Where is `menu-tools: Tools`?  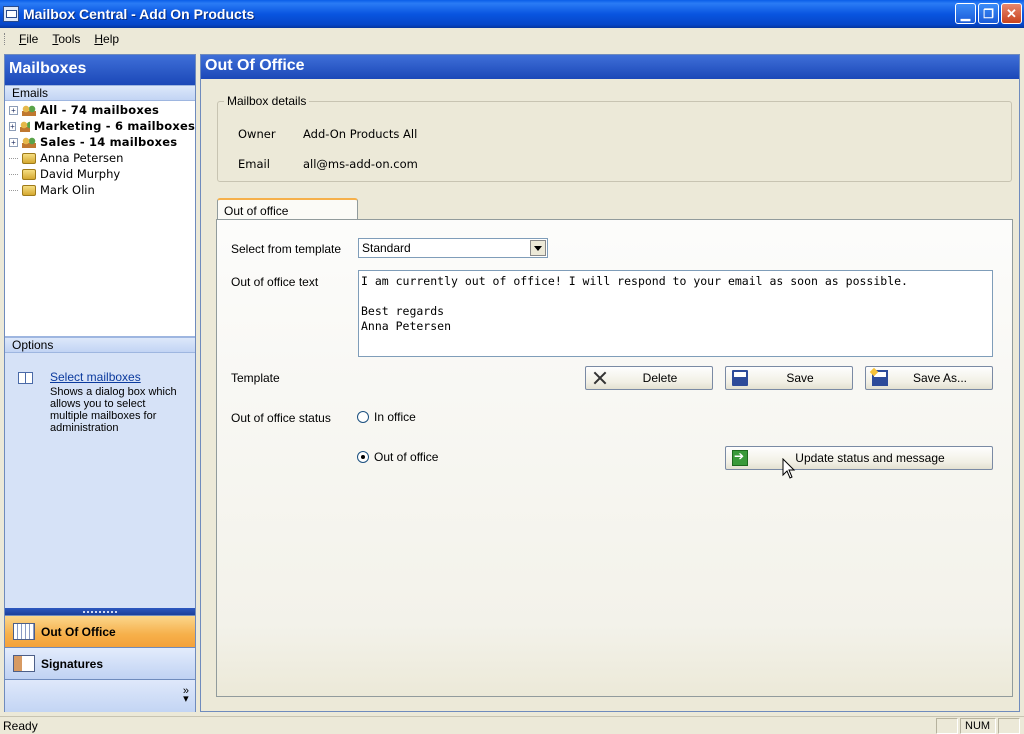
menu-tools: Tools is located at coordinates (66, 39).